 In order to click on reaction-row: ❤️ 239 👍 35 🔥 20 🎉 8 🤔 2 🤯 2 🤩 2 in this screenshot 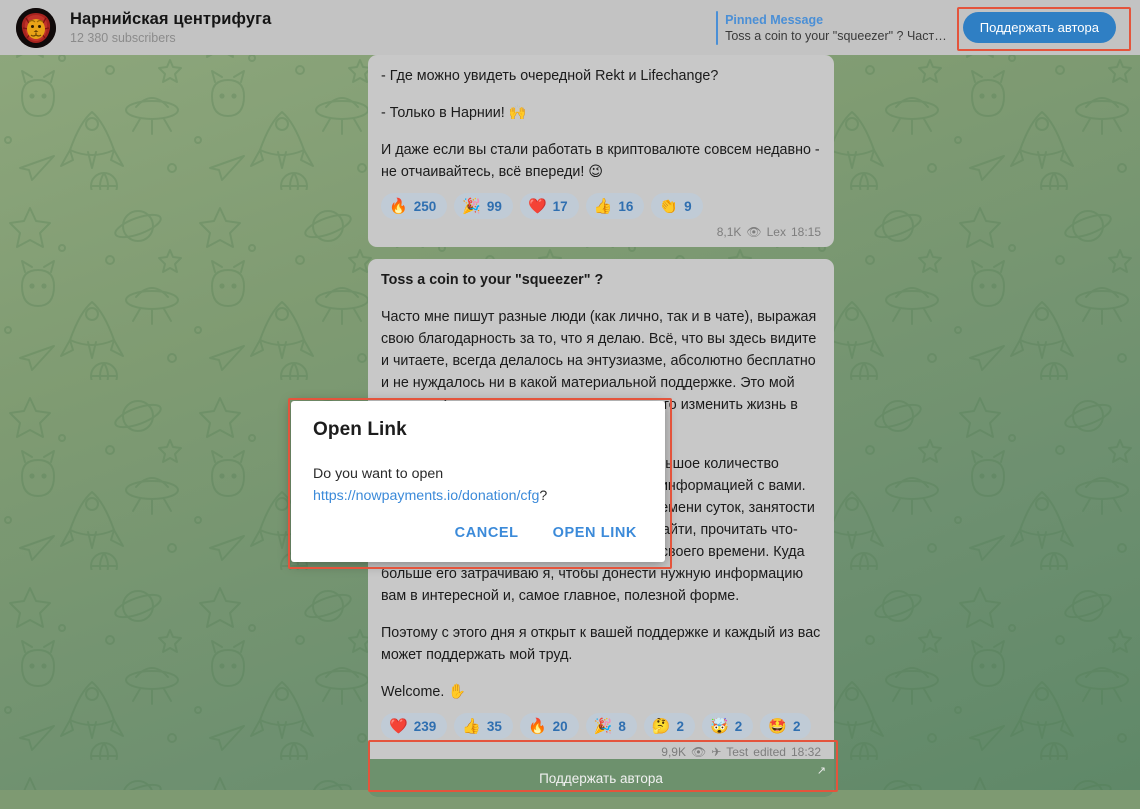, I will do `click(601, 726)`.